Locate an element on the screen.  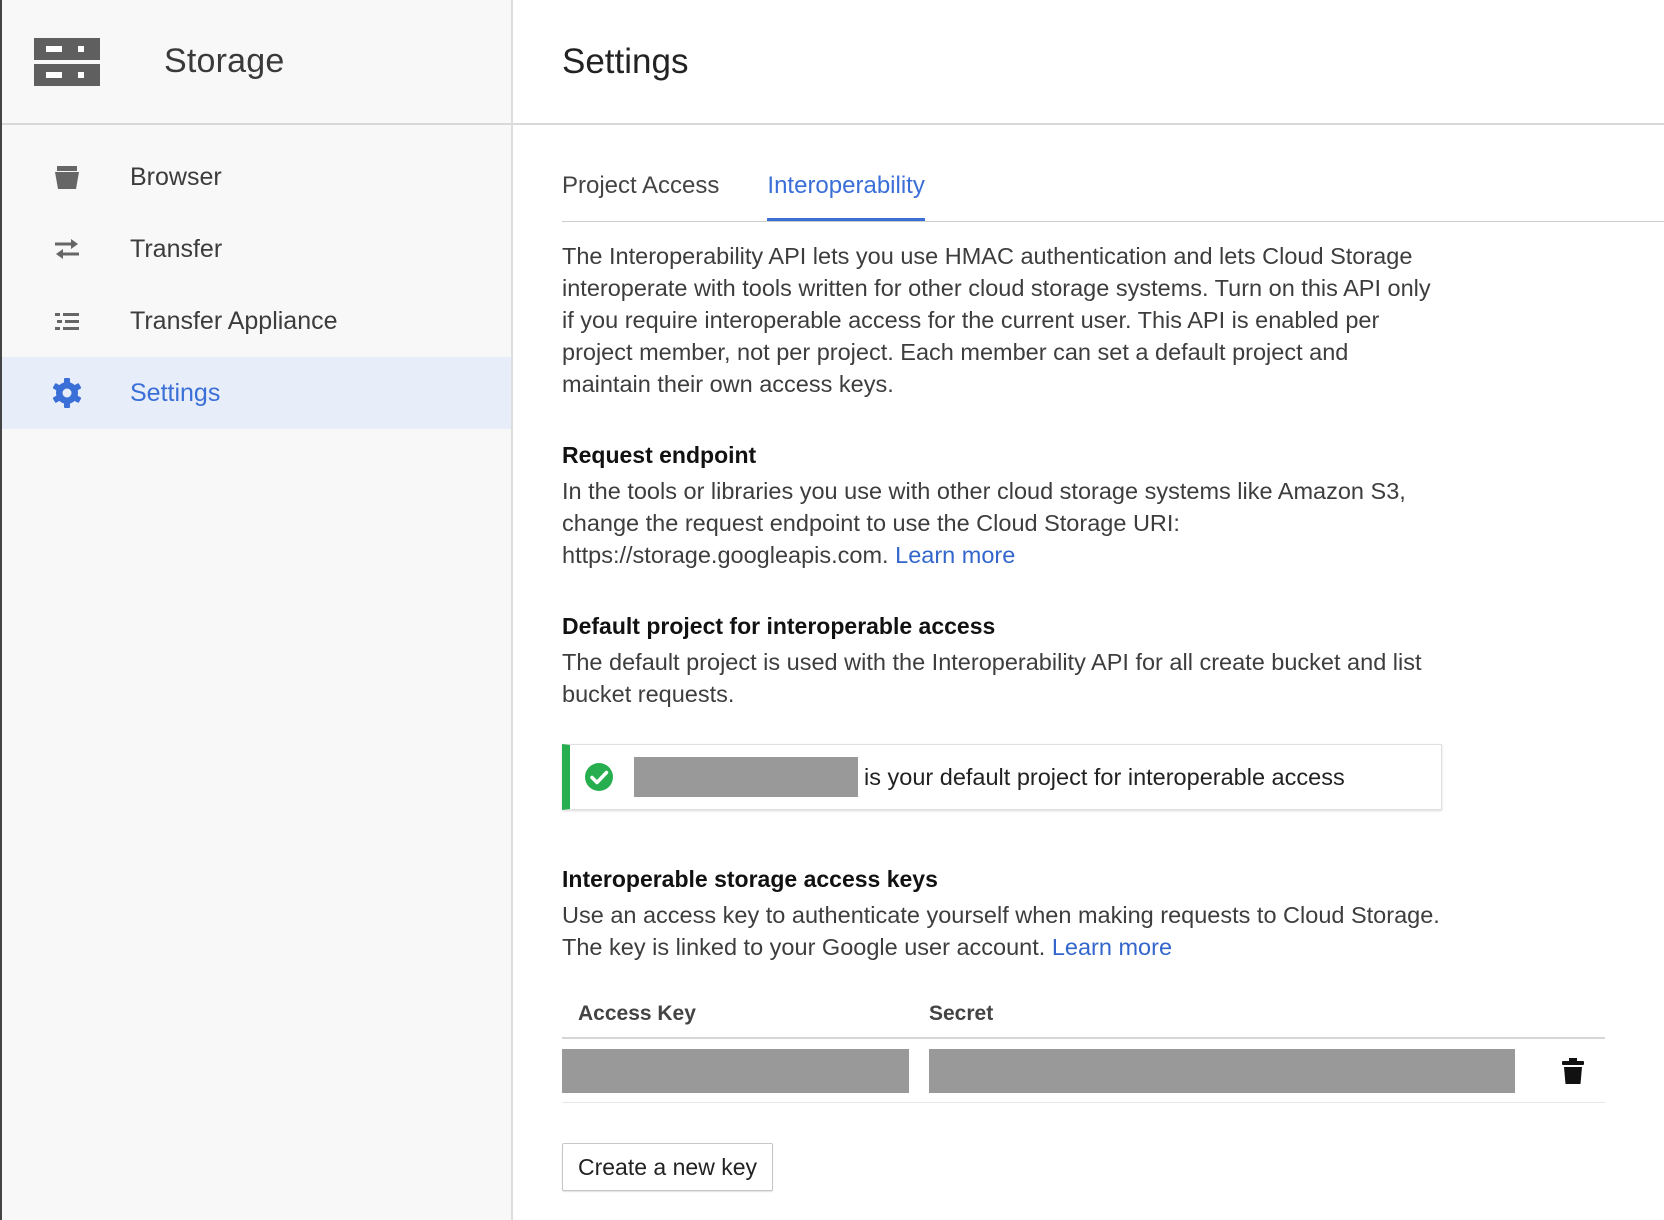
sidebar-item-label: Settings is located at coordinates (175, 392).